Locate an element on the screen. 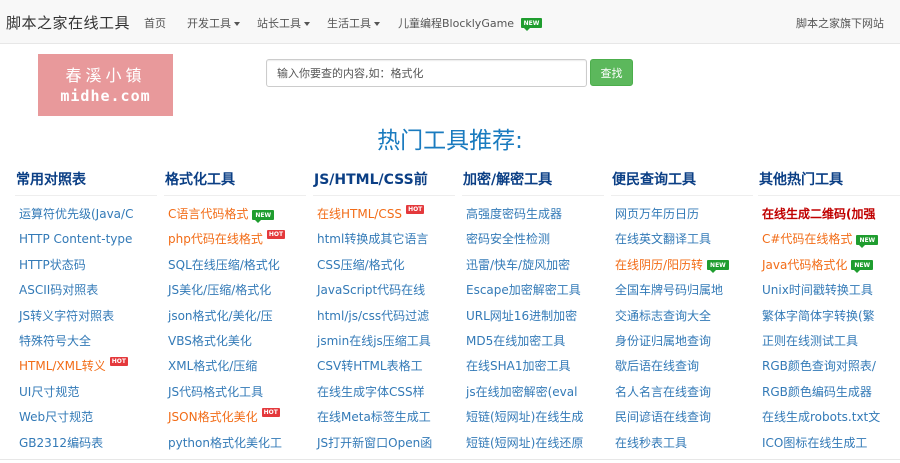  tool-link-label: 高强度密码生成器 is located at coordinates (514, 214).